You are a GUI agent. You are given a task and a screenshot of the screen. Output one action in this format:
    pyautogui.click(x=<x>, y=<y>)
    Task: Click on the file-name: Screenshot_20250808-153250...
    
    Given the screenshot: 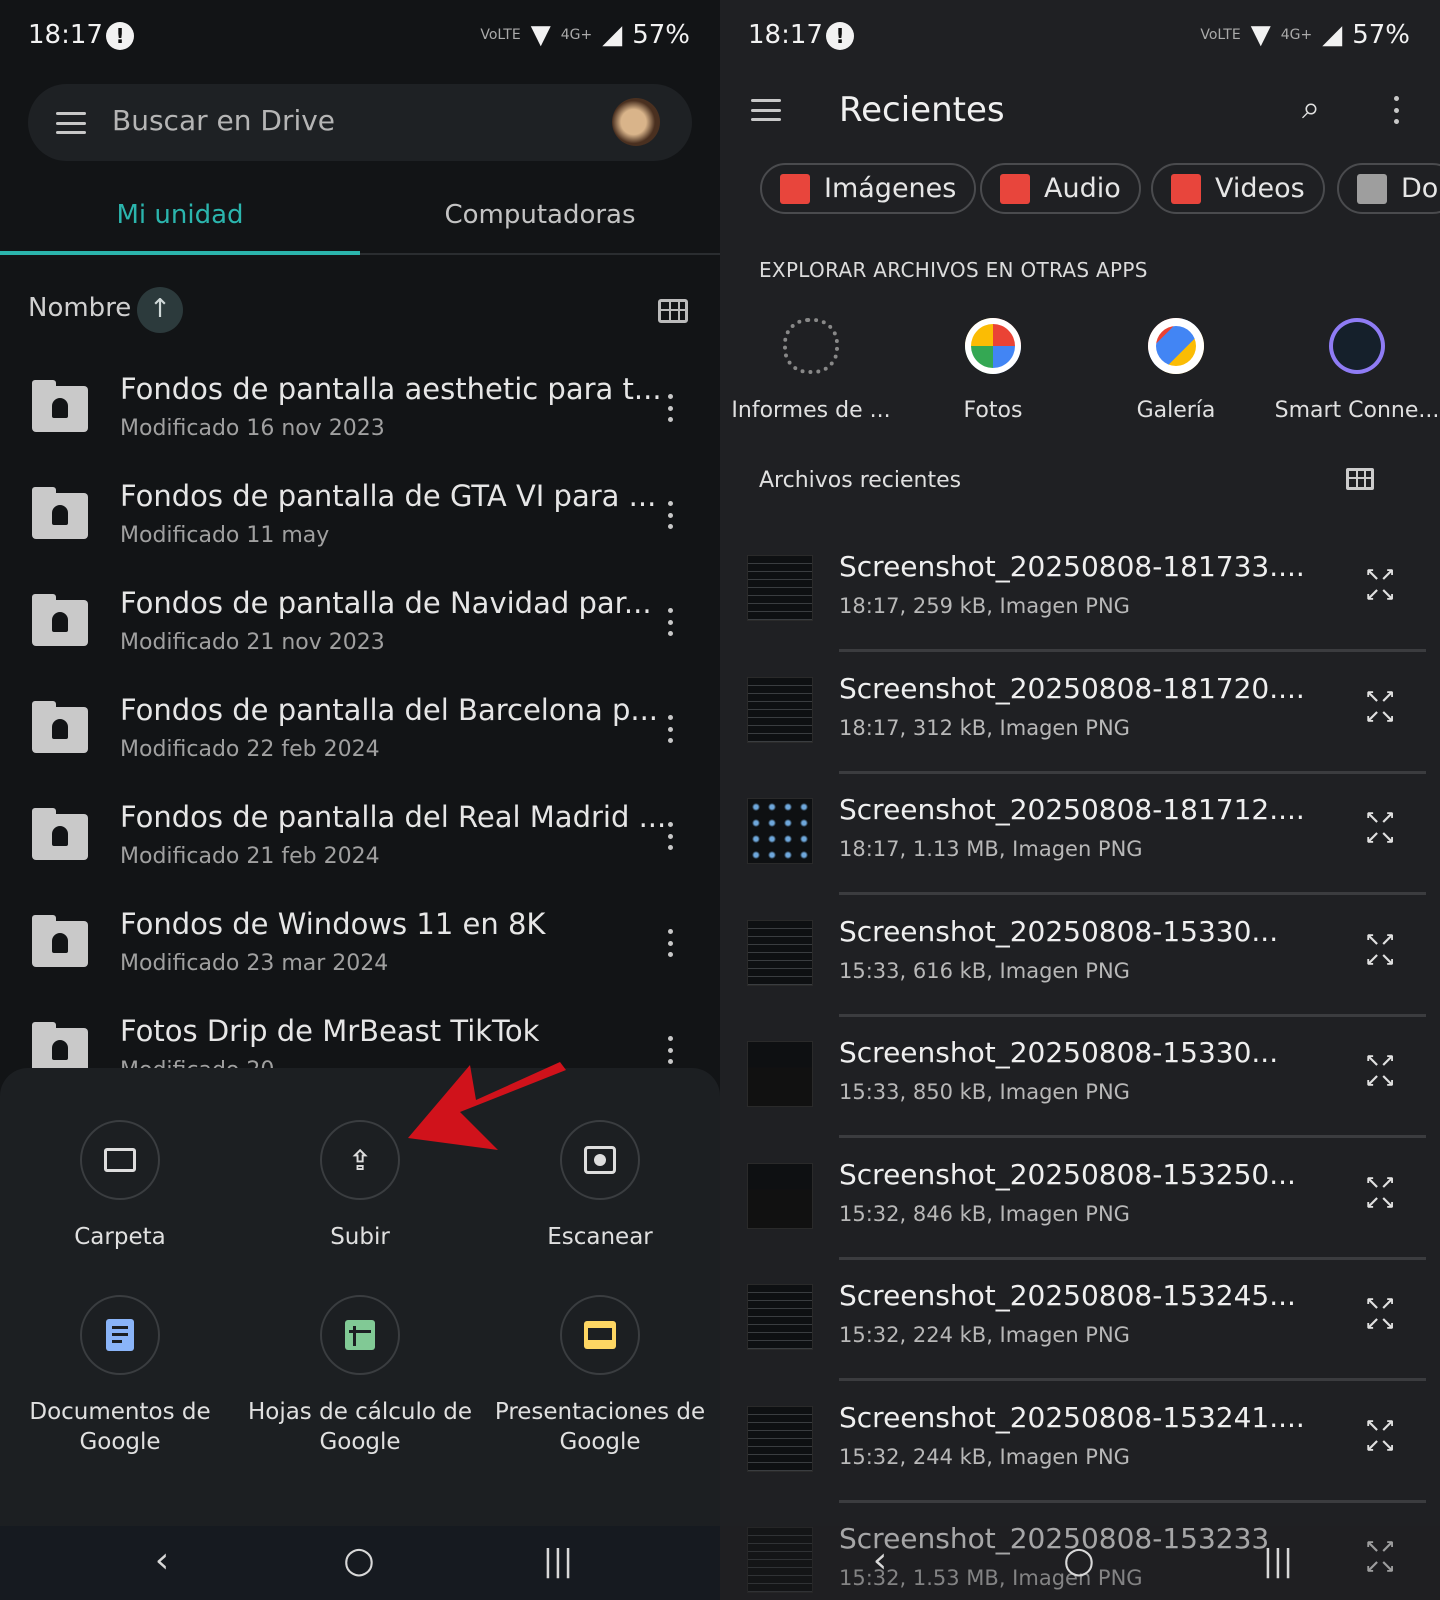 What is the action you would take?
    pyautogui.click(x=1067, y=1174)
    